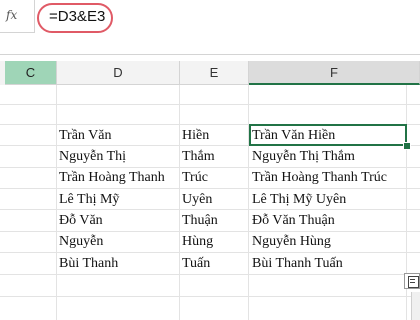 Image resolution: width=420 pixels, height=320 pixels. I want to click on cell-e: Trúc, so click(195, 177).